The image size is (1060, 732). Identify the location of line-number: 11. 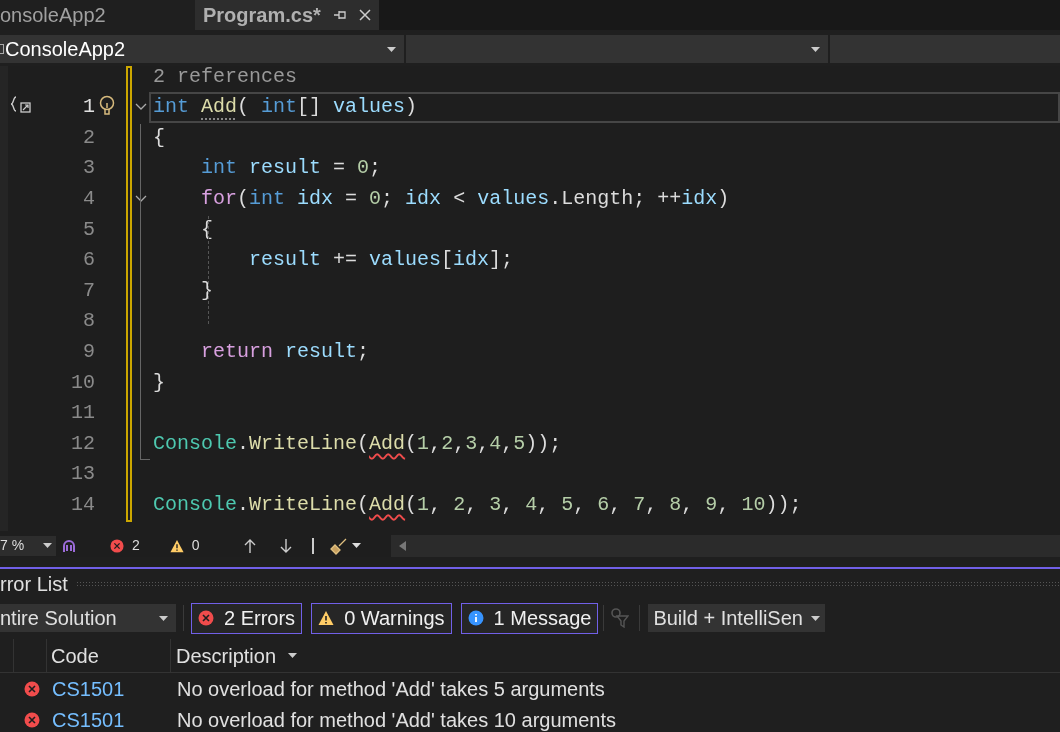
(83, 413).